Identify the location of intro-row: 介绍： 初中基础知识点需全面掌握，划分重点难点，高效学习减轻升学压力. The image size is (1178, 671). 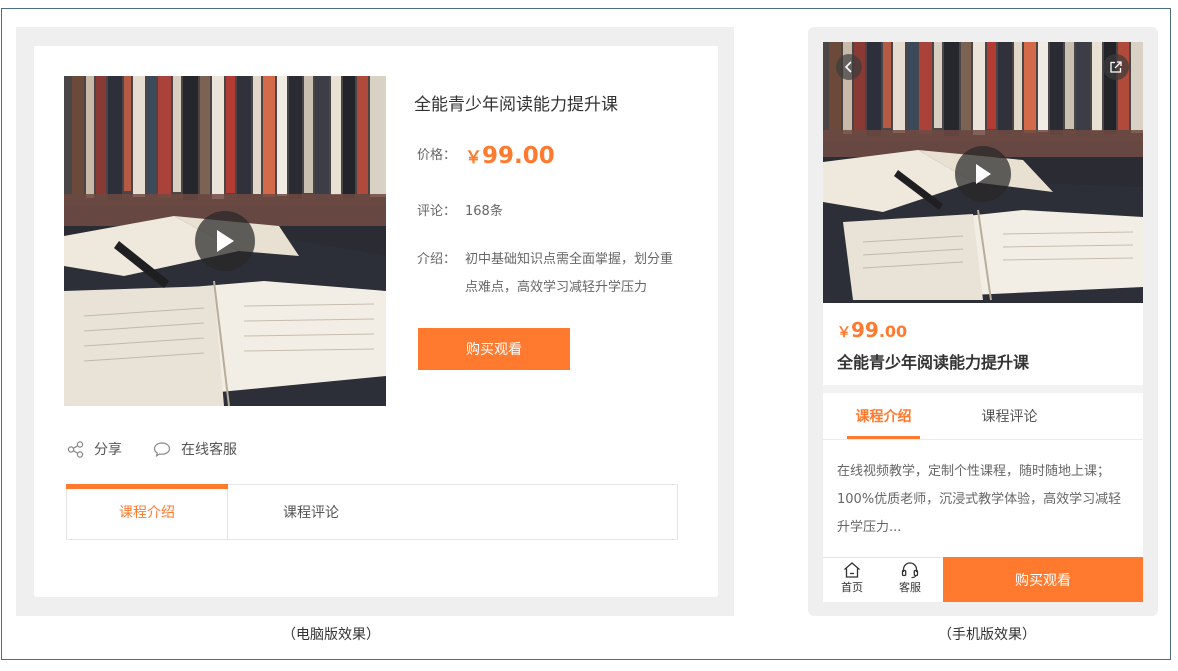
(550, 274).